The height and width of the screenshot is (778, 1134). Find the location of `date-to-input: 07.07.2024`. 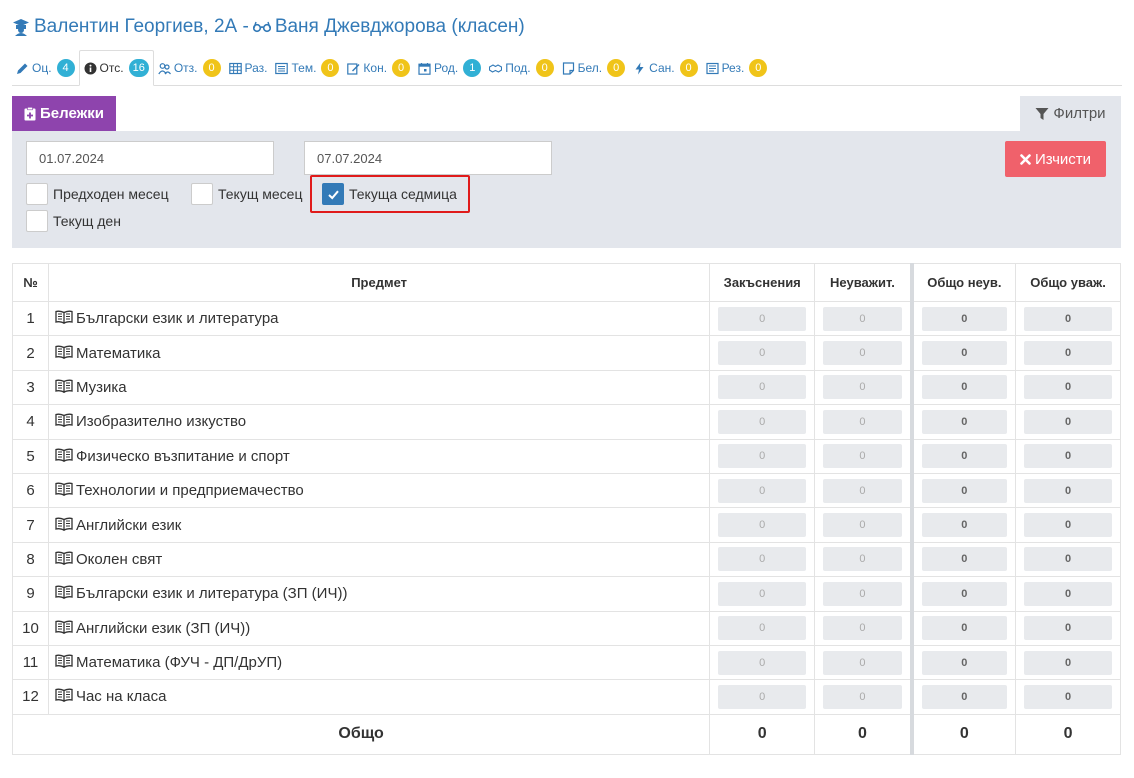

date-to-input: 07.07.2024 is located at coordinates (428, 158).